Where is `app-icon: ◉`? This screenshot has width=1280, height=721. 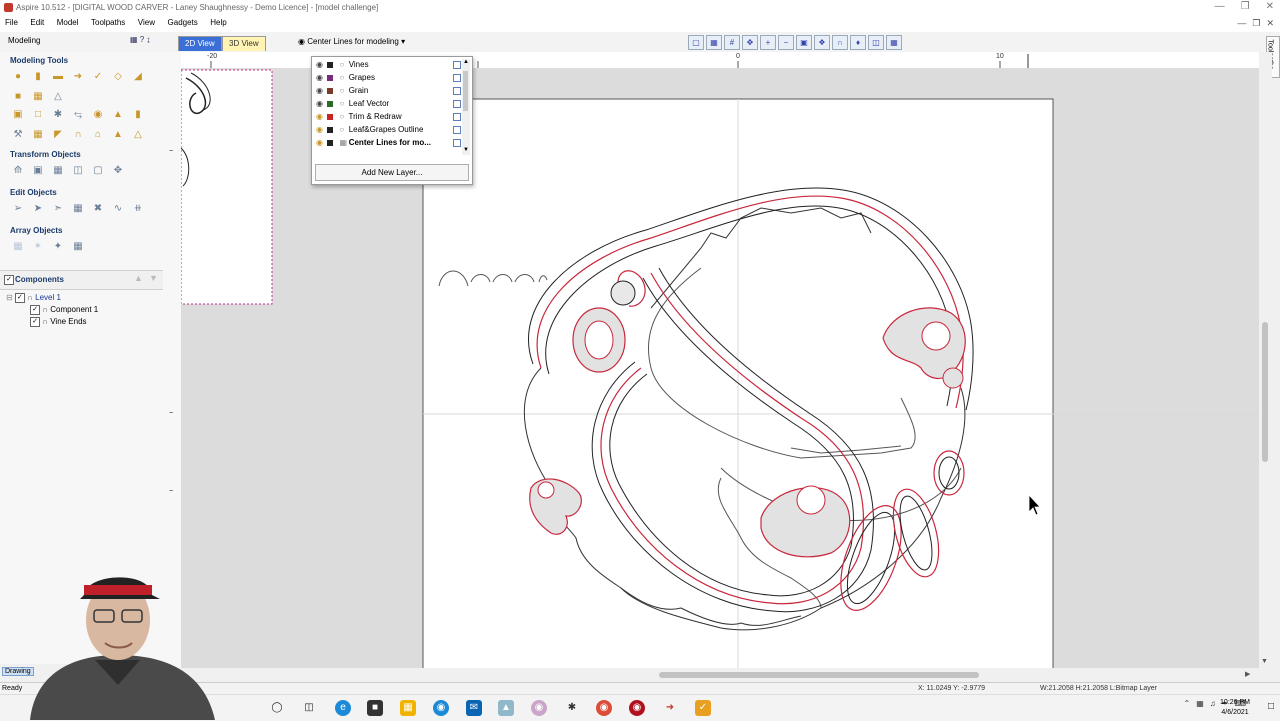
app-icon: ◉ is located at coordinates (539, 708).